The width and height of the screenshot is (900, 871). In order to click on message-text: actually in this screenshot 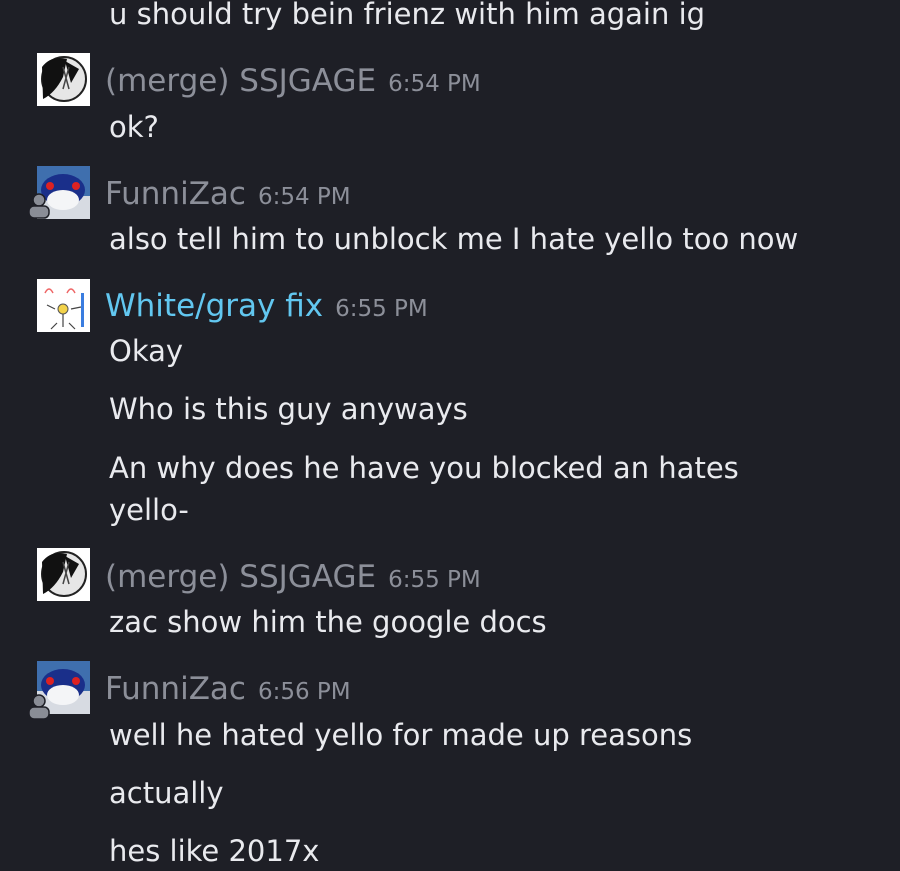, I will do `click(166, 793)`.